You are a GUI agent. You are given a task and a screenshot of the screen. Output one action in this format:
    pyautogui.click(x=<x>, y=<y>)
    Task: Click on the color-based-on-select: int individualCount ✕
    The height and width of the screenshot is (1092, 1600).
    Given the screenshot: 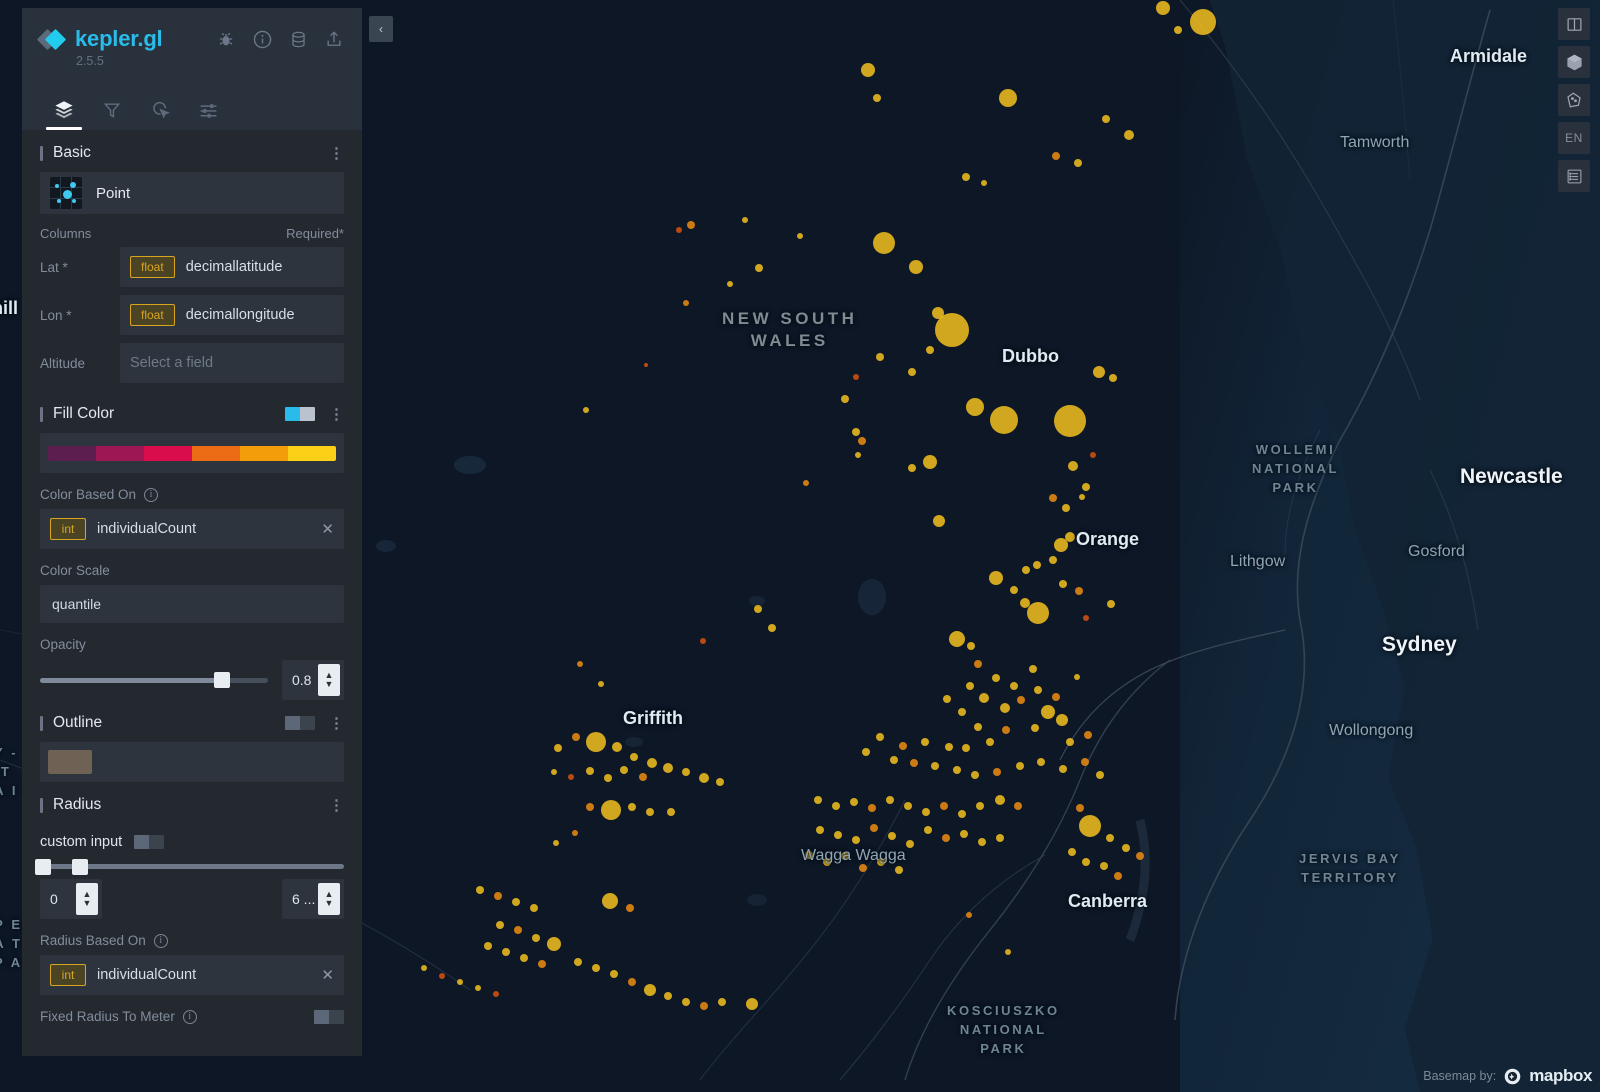 What is the action you would take?
    pyautogui.click(x=192, y=529)
    